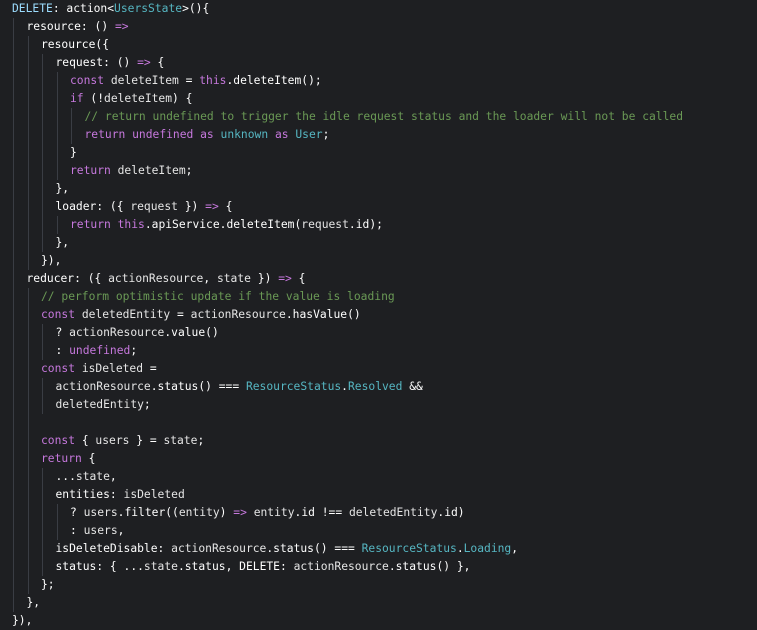  What do you see at coordinates (148, 8) in the screenshot?
I see `code-token: UsersState` at bounding box center [148, 8].